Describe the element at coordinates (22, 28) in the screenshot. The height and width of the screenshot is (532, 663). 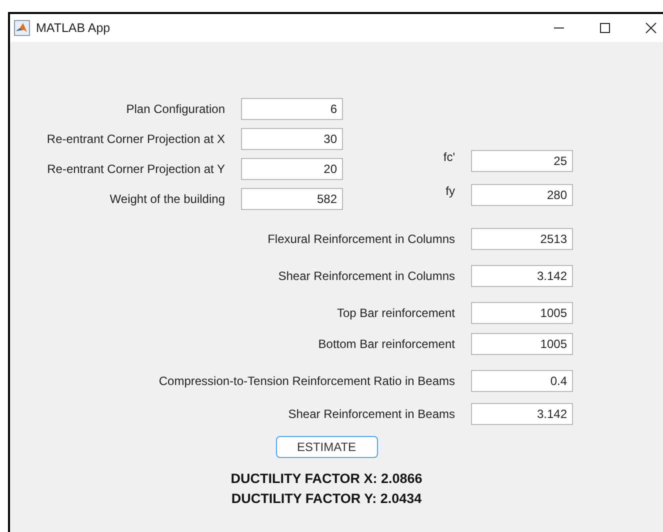
I see `matlab-logo-icon` at that location.